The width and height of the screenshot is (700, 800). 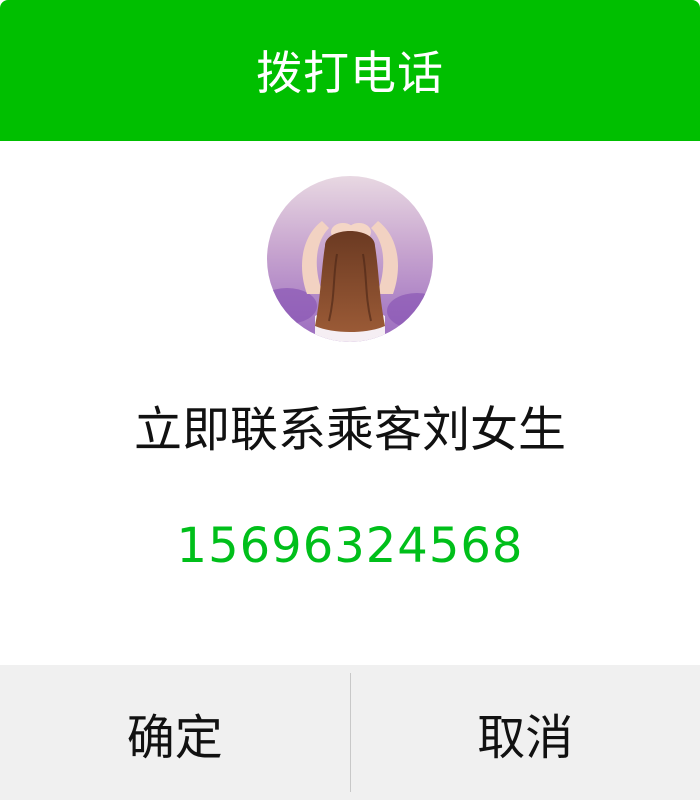 What do you see at coordinates (349, 430) in the screenshot?
I see `contact-text: 立即联系乘客刘女生` at bounding box center [349, 430].